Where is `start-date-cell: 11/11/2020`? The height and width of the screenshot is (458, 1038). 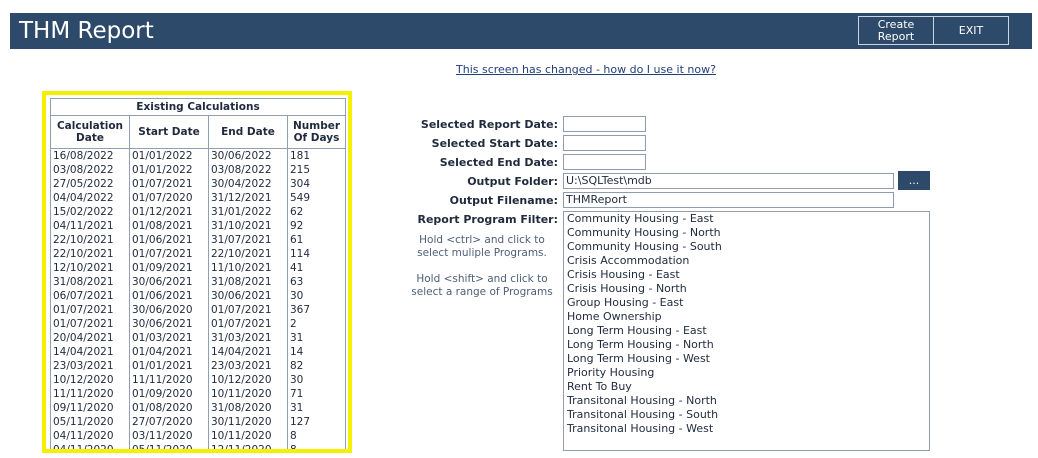 start-date-cell: 11/11/2020 is located at coordinates (169, 380).